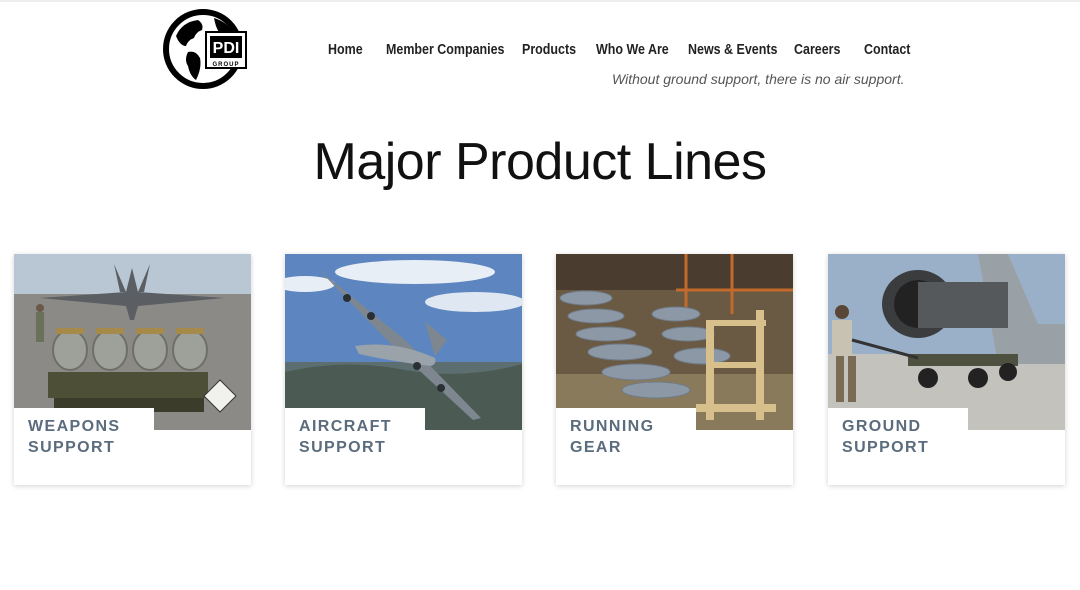  I want to click on product-label: RUNNING GEAR, so click(626, 432).